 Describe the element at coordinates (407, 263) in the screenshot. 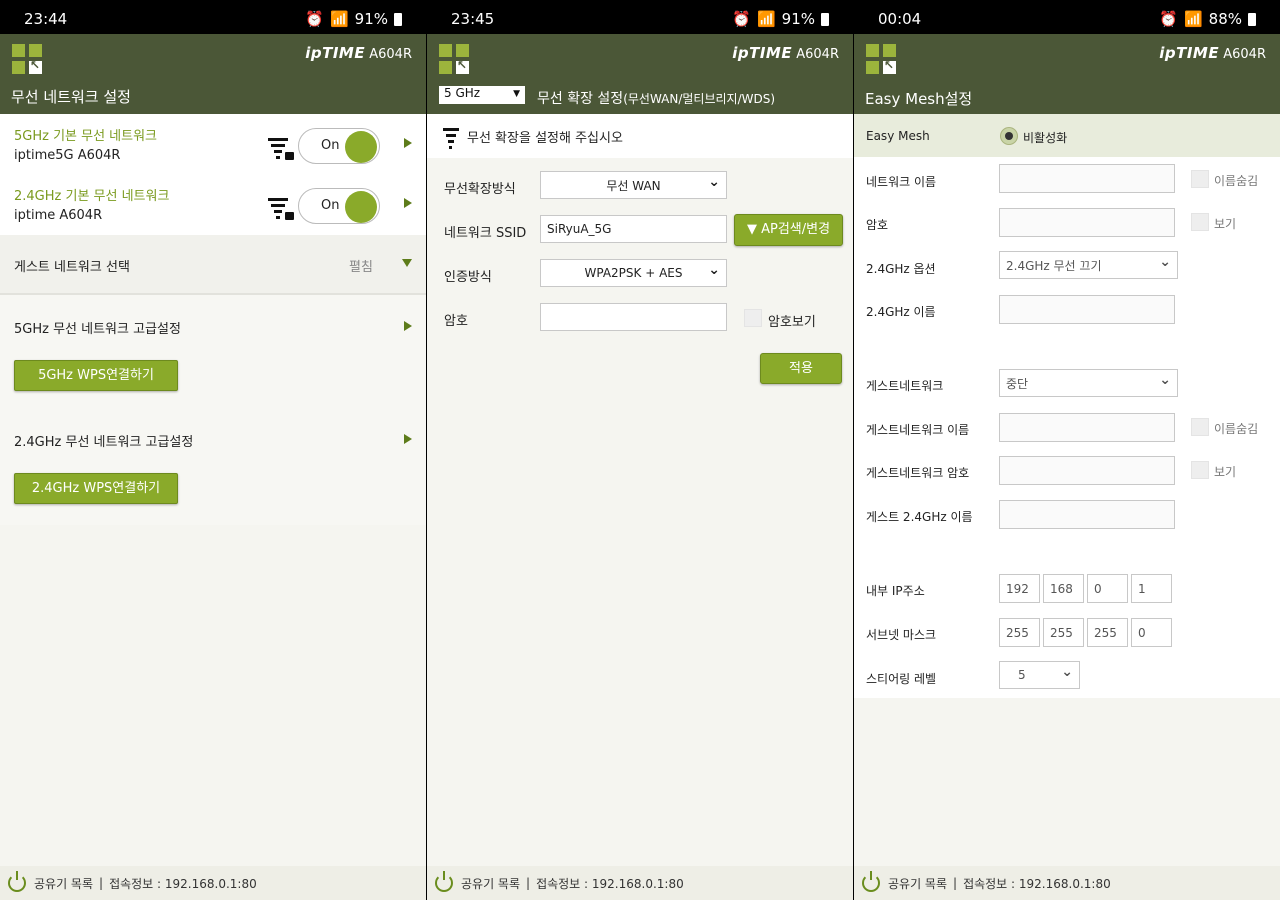

I see `chevron-down-icon` at that location.